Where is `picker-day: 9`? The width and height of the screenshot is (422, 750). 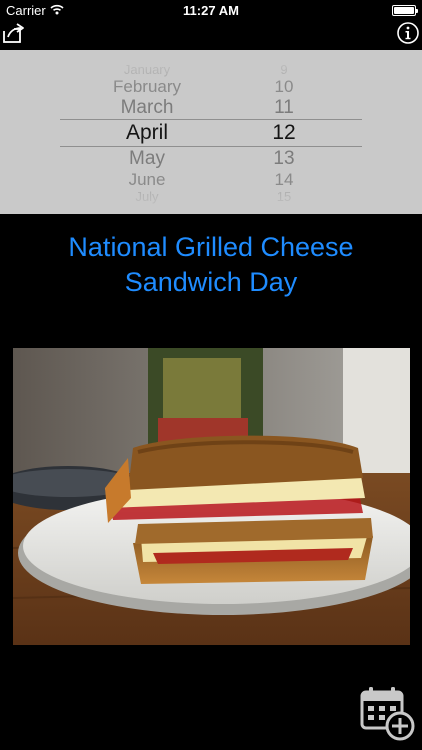 picker-day: 9 is located at coordinates (284, 69).